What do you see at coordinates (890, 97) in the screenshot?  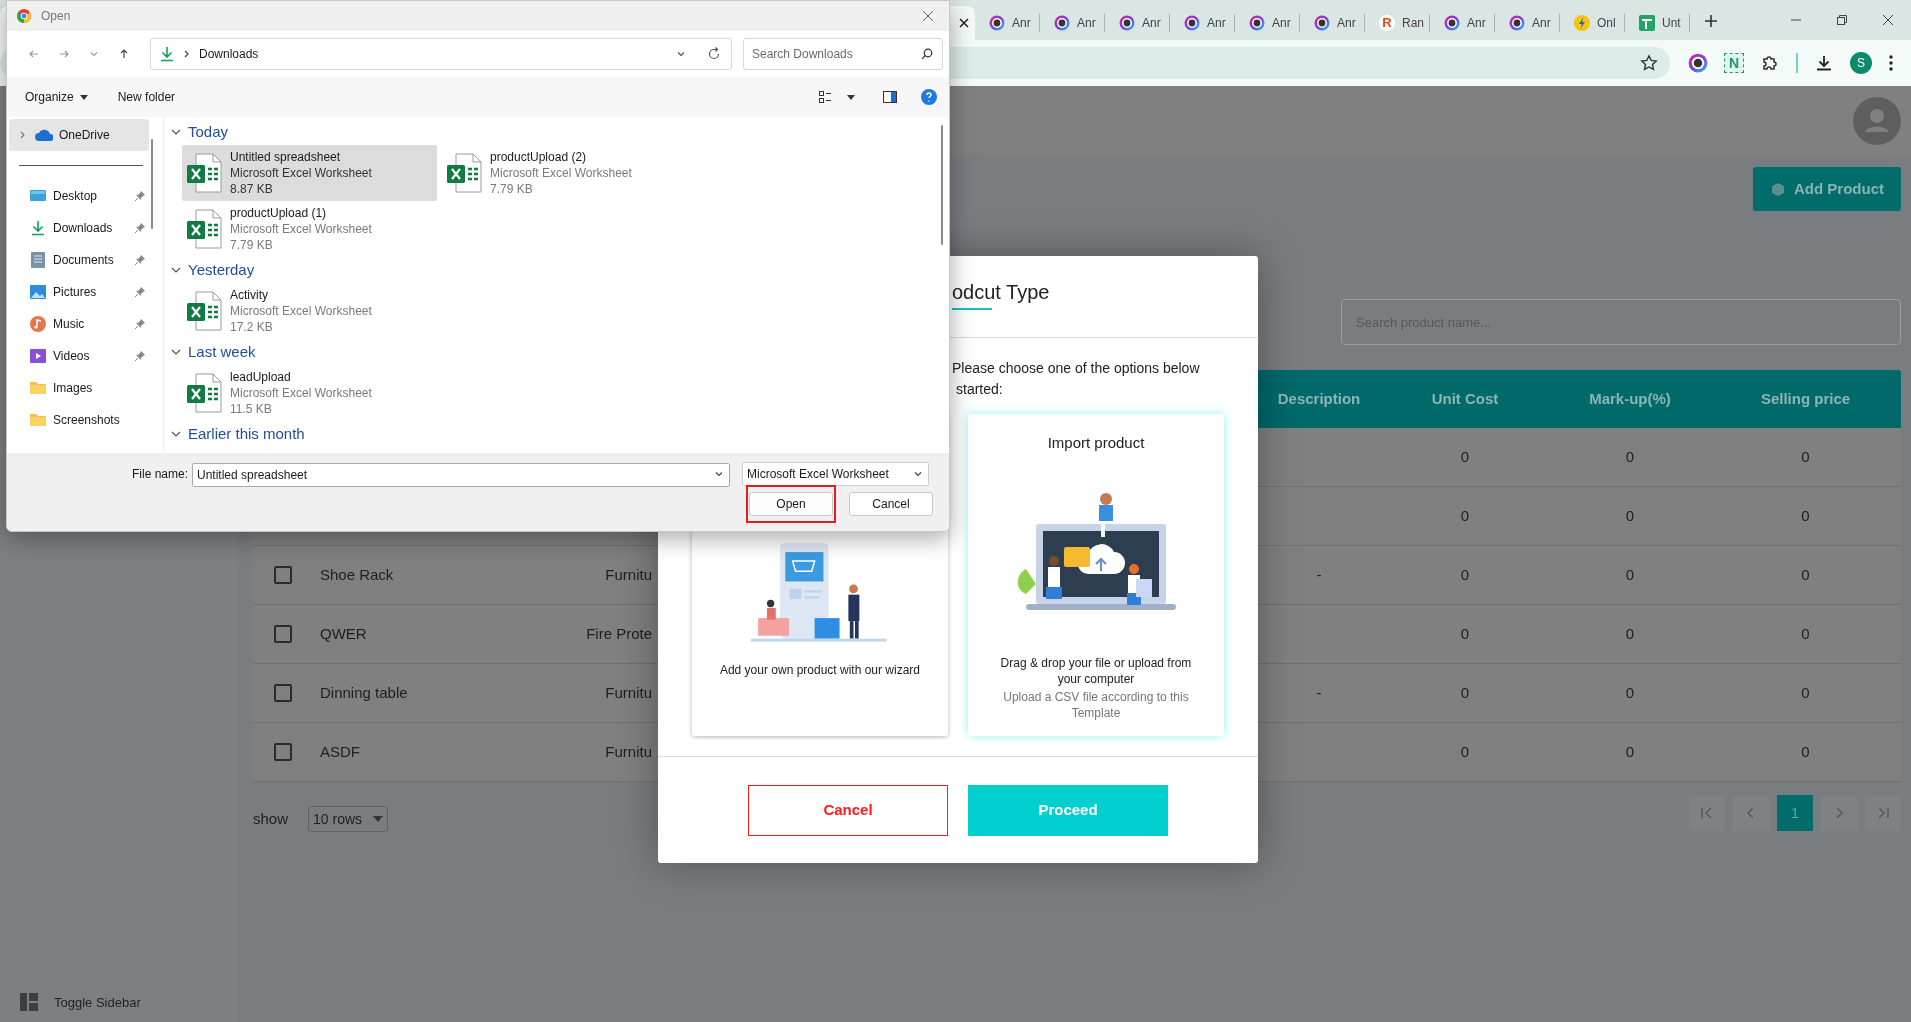 I see `preview-pane-icon` at bounding box center [890, 97].